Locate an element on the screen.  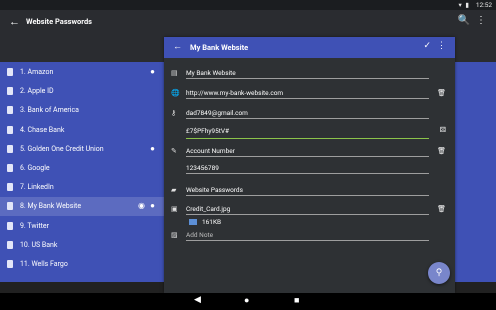
key-icon: ⚷ is located at coordinates (174, 113).